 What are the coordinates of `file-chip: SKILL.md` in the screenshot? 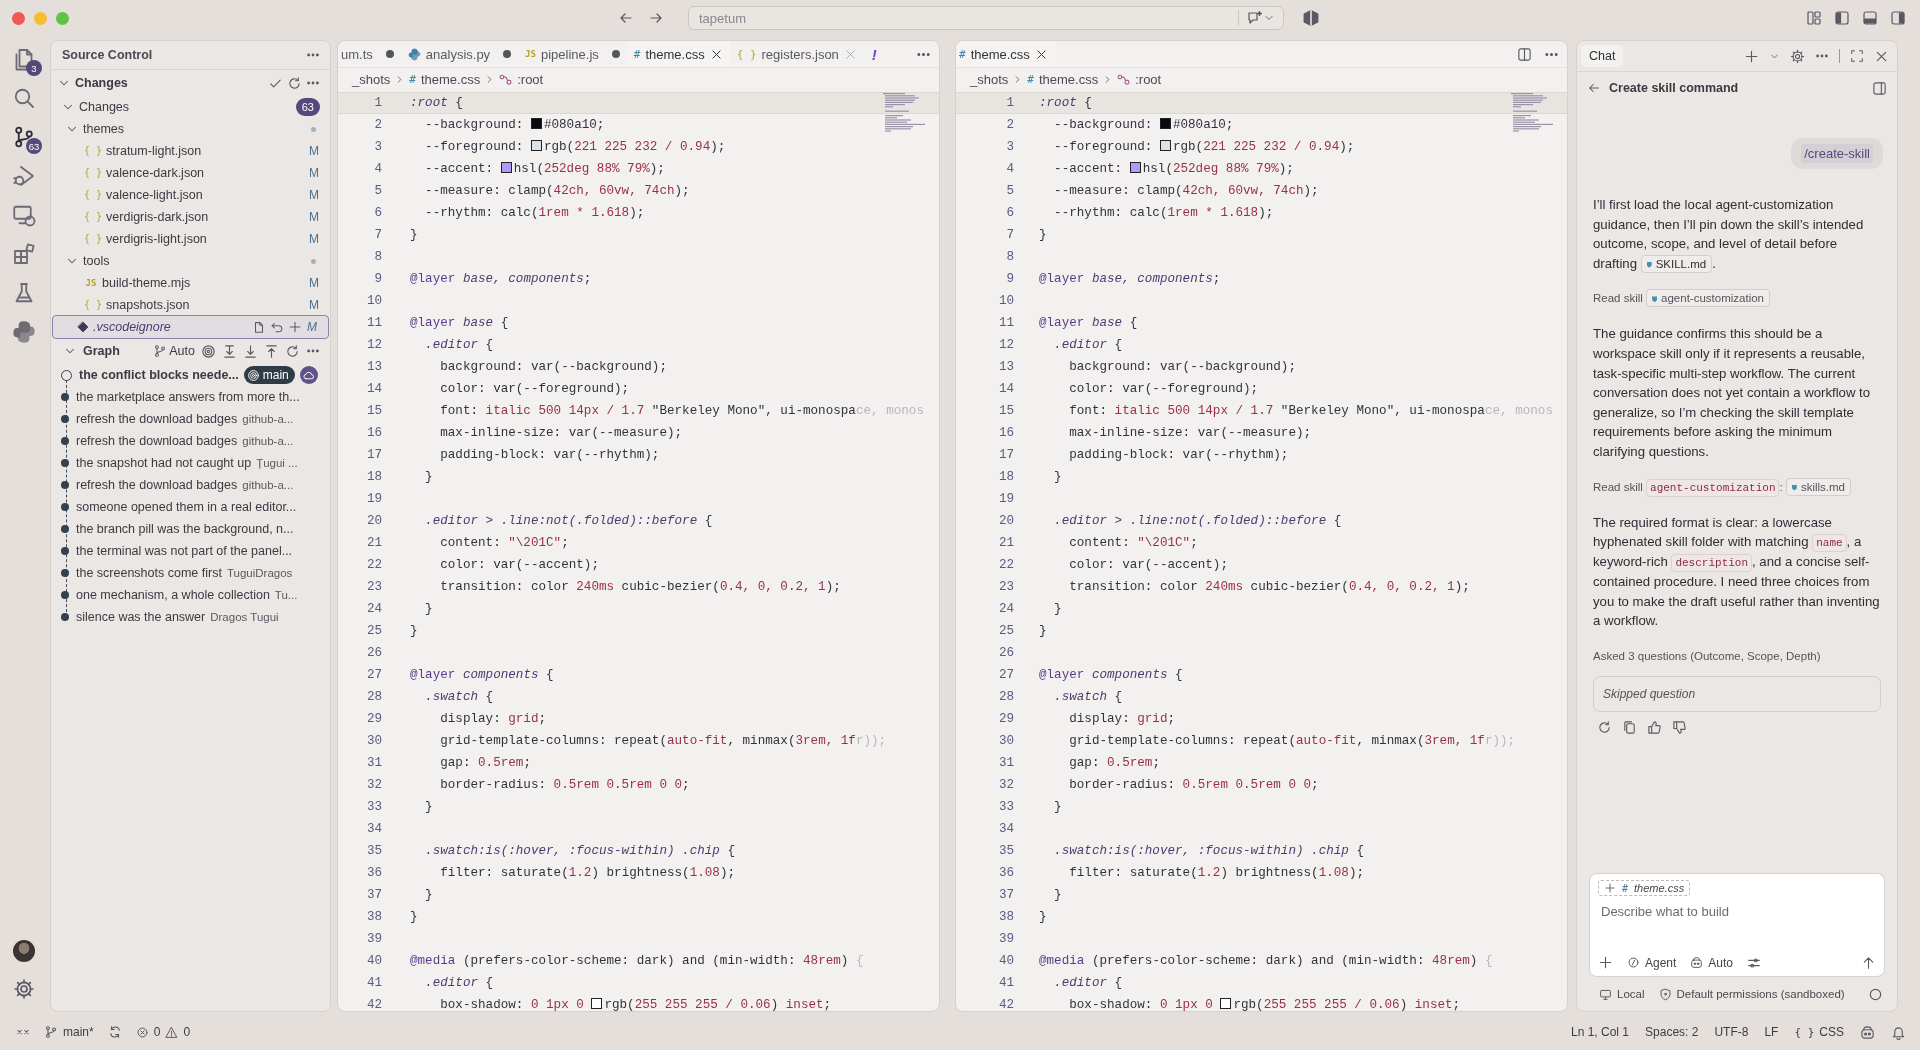 It's located at (1676, 263).